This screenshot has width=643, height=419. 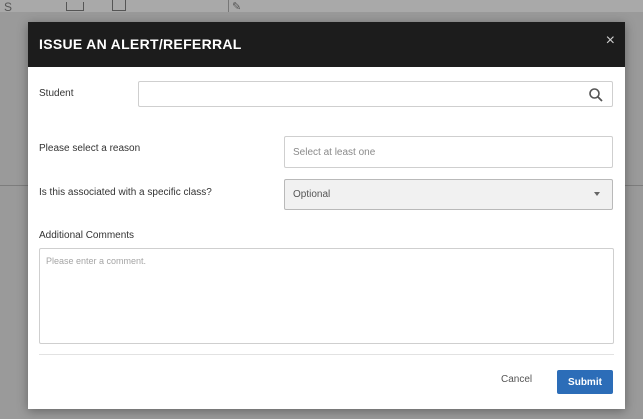 What do you see at coordinates (597, 194) in the screenshot?
I see `chevron-down-icon` at bounding box center [597, 194].